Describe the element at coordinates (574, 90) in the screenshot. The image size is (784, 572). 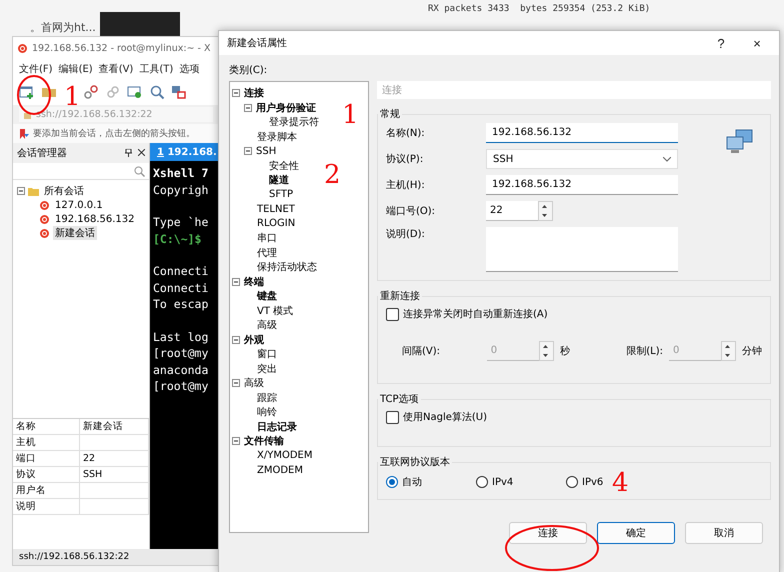
I see `section-header: 连接` at that location.